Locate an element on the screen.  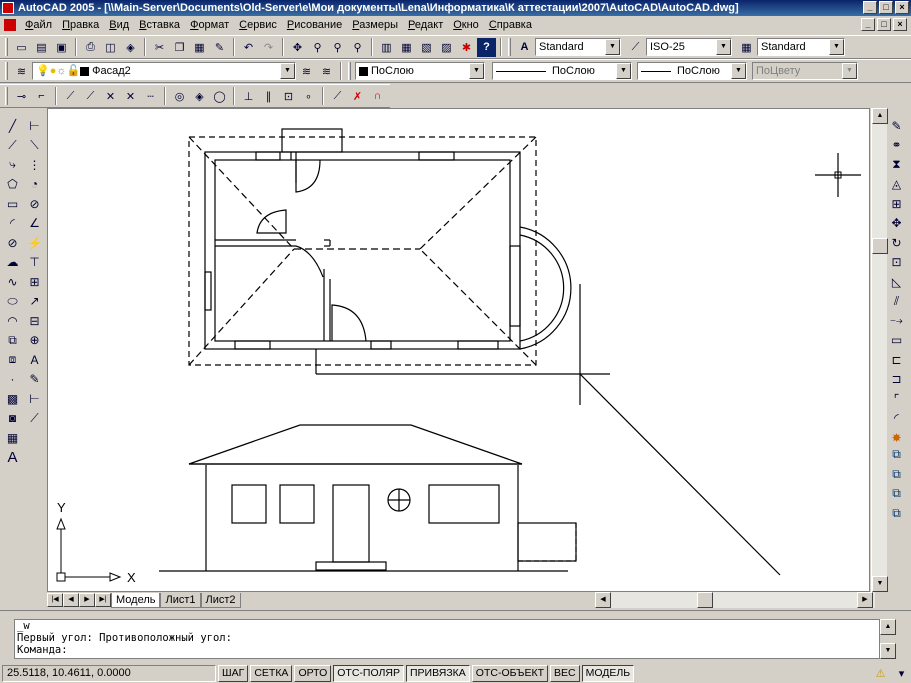
cmd-scroll-down-button: ▼ is located at coordinates (888, 651).